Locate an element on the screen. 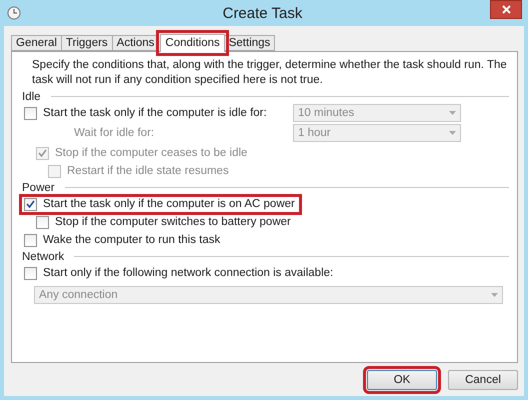 Image resolution: width=528 pixels, height=400 pixels. close-button is located at coordinates (506, 9).